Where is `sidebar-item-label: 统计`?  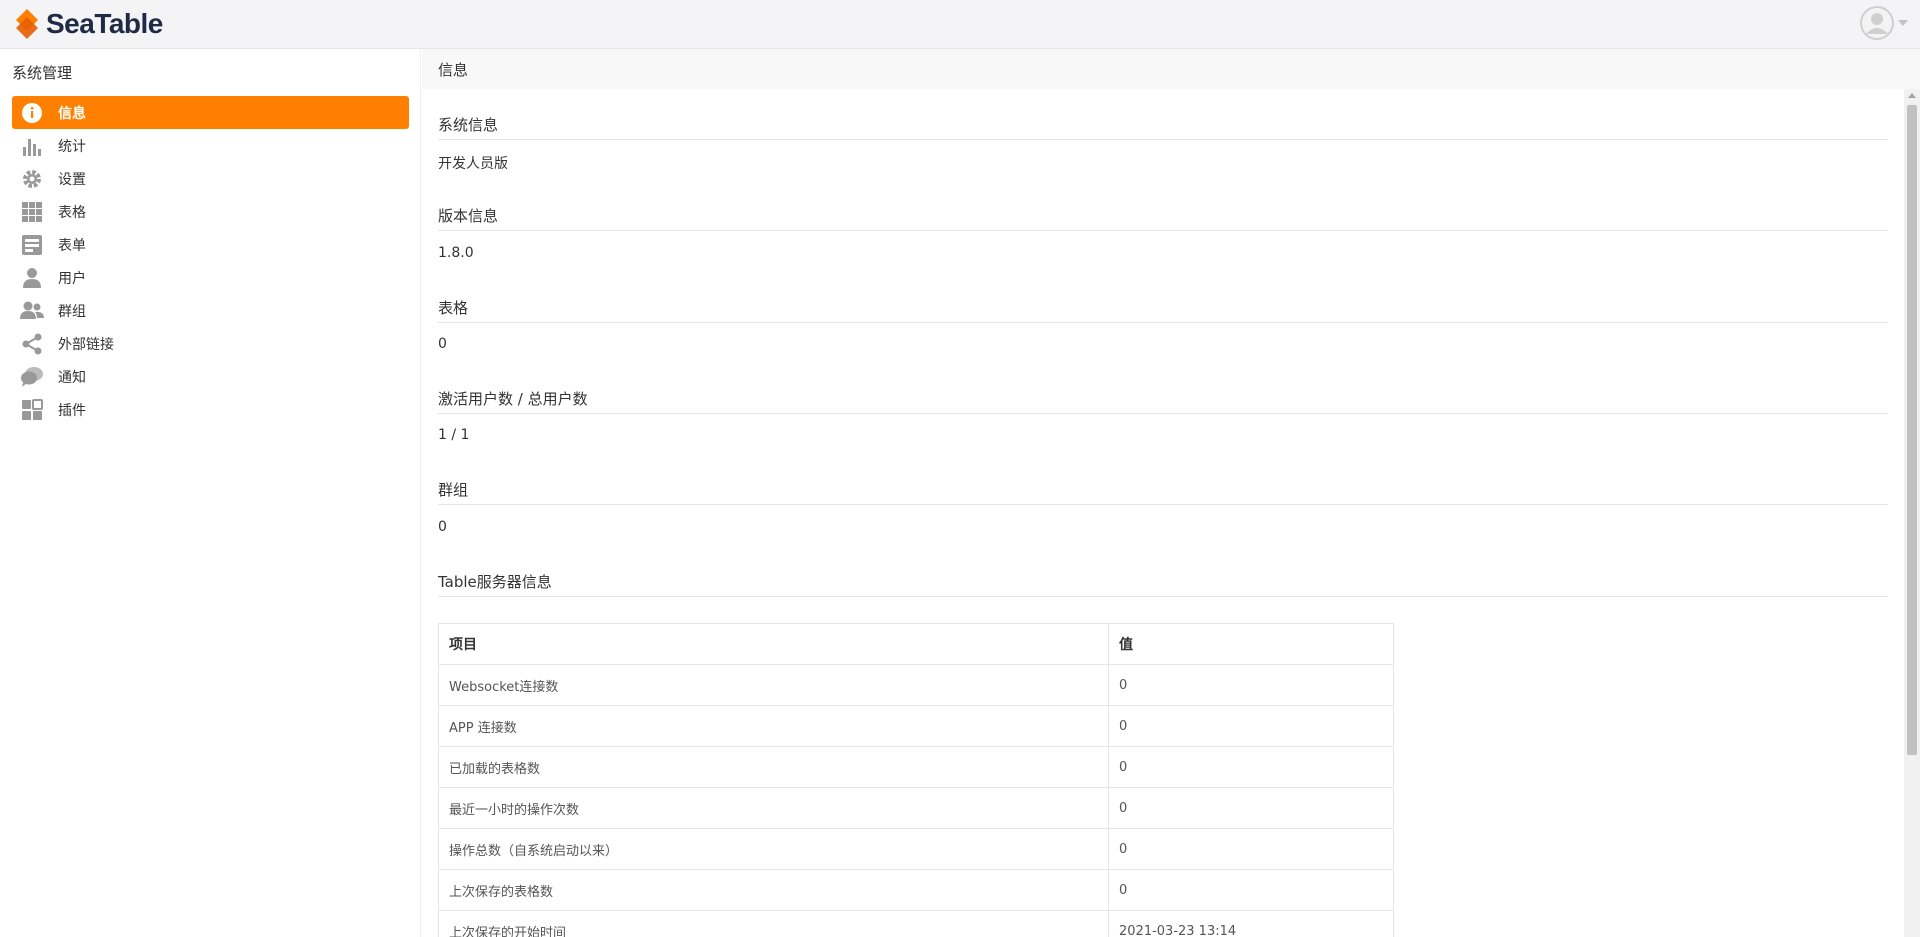 sidebar-item-label: 统计 is located at coordinates (72, 146).